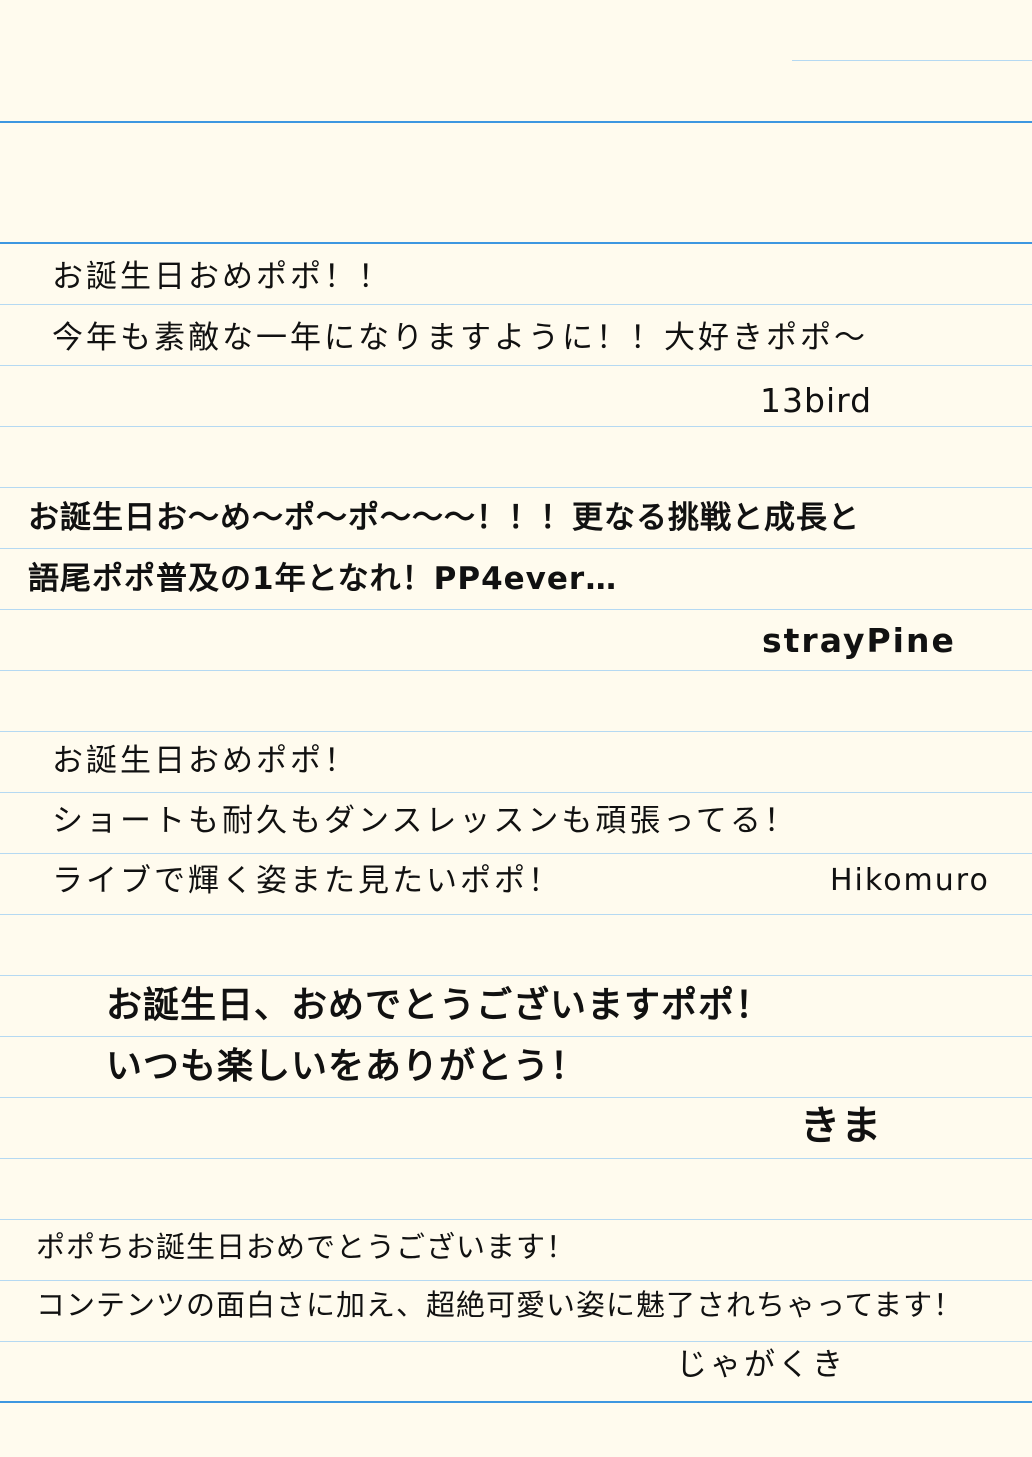 The width and height of the screenshot is (1032, 1457). I want to click on message-line: ポポちお誕生日おめでとうございます！, so click(306, 1247).